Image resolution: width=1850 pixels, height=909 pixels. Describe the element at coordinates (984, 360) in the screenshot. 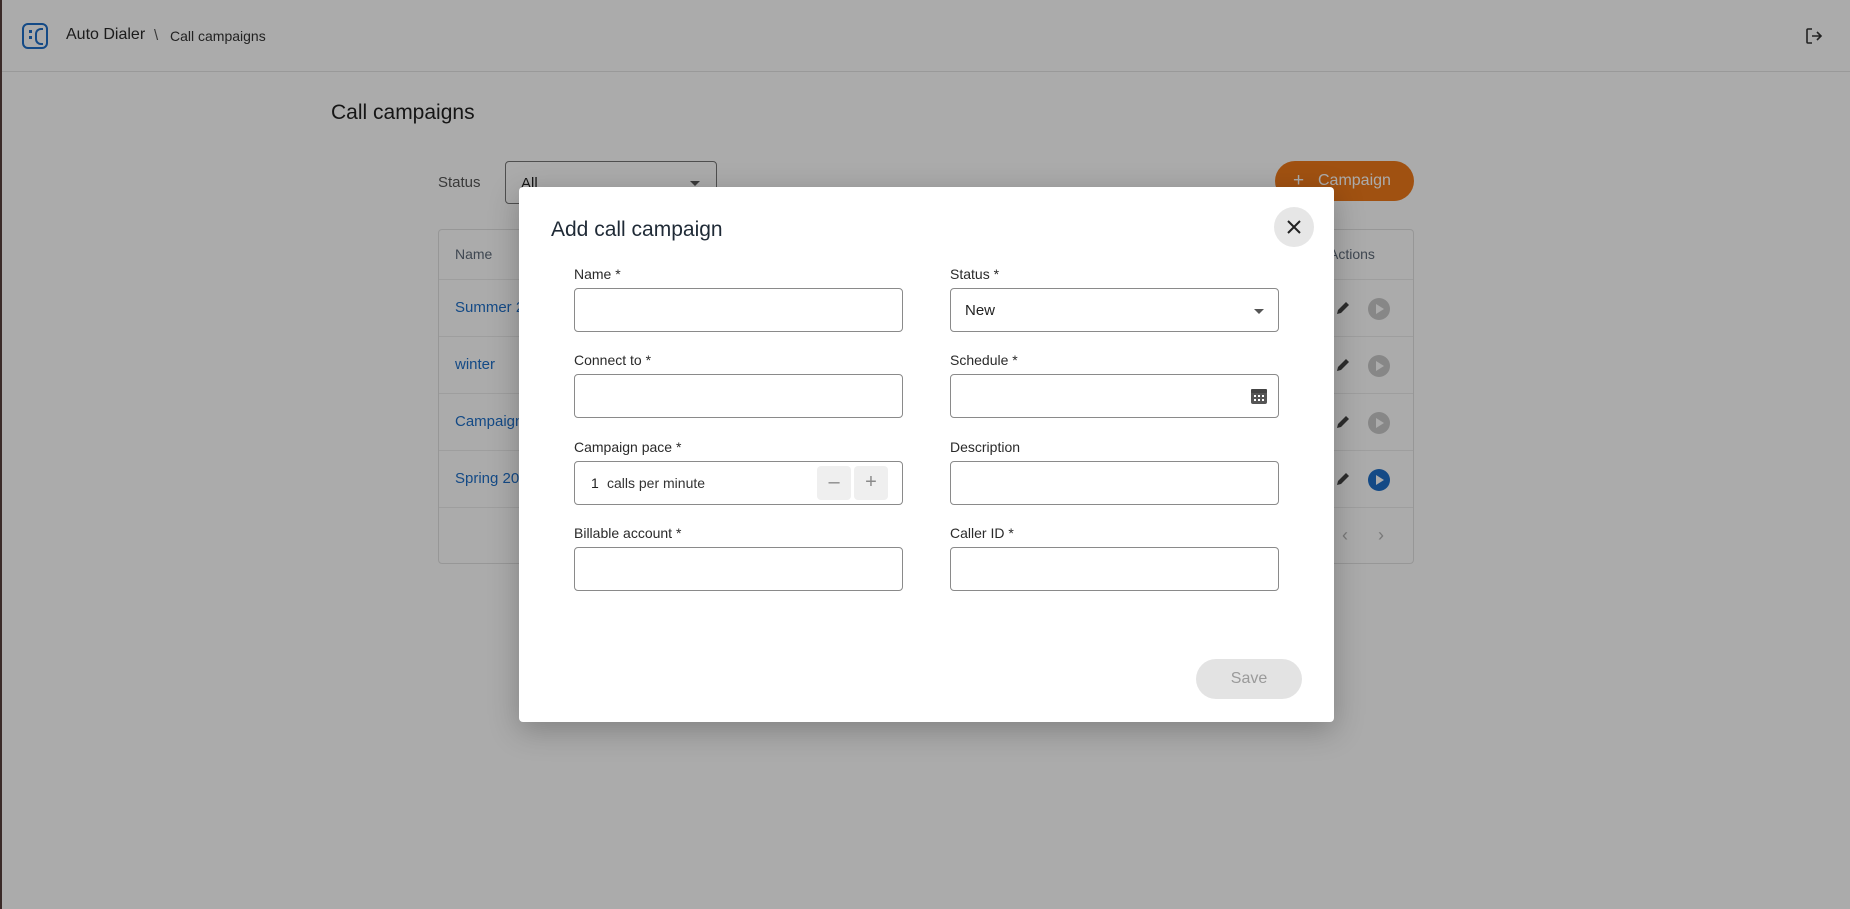

I see `schedule-label: Schedule *` at that location.